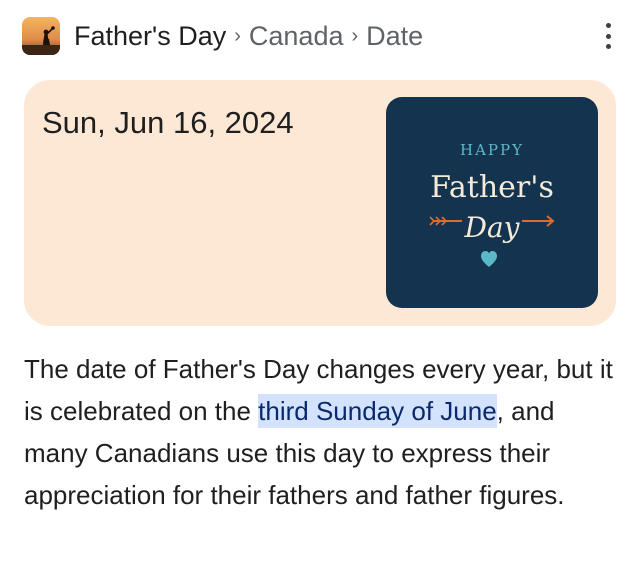  I want to click on fathers-text: Father's, so click(492, 187).